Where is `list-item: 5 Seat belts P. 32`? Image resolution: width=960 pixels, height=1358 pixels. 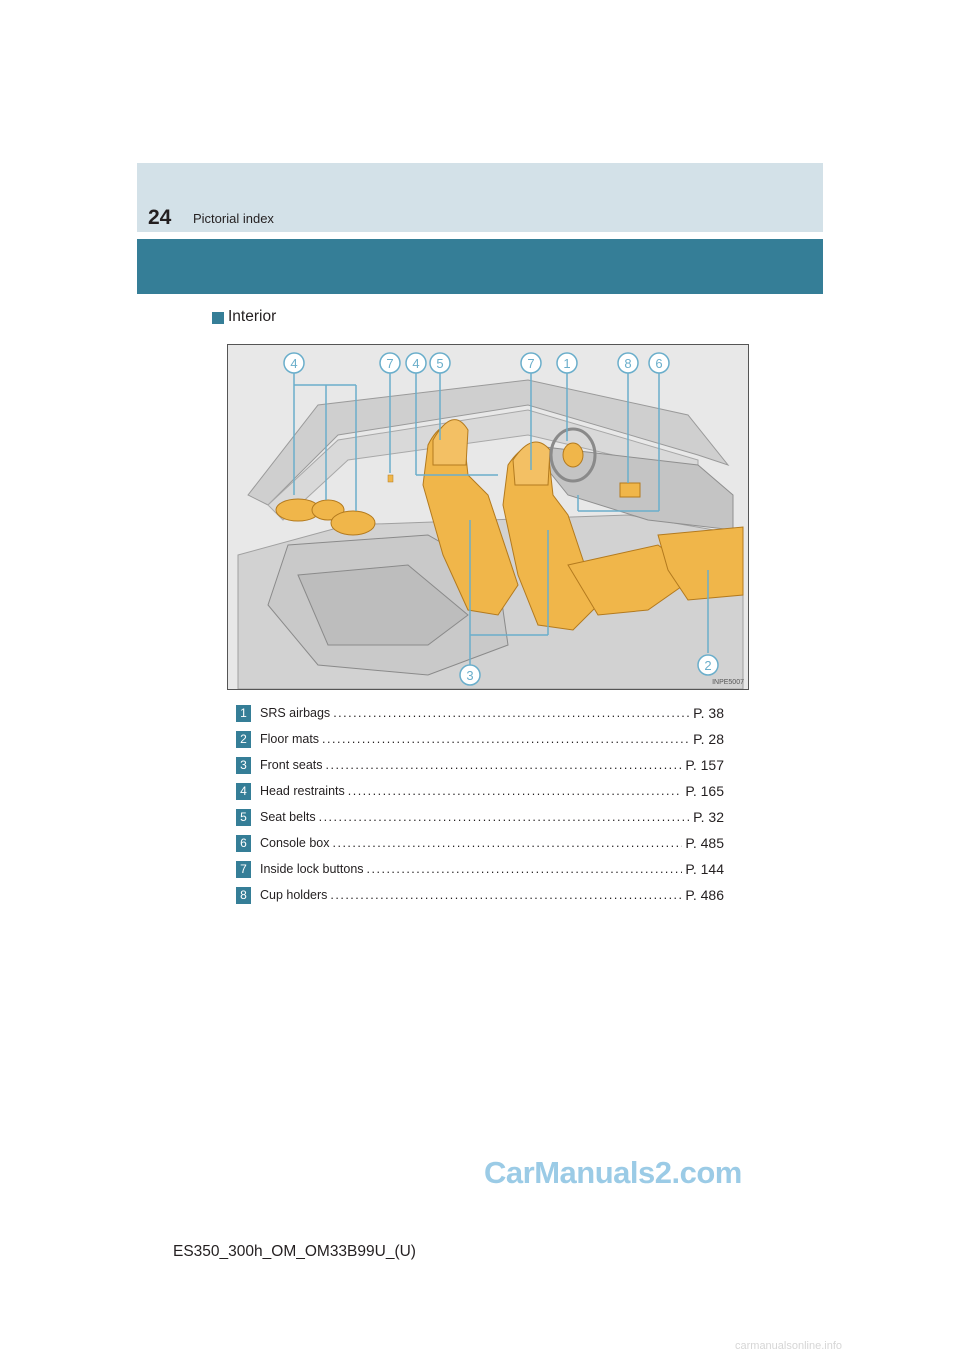
list-item: 5 Seat belts P. 32 is located at coordinates (480, 817).